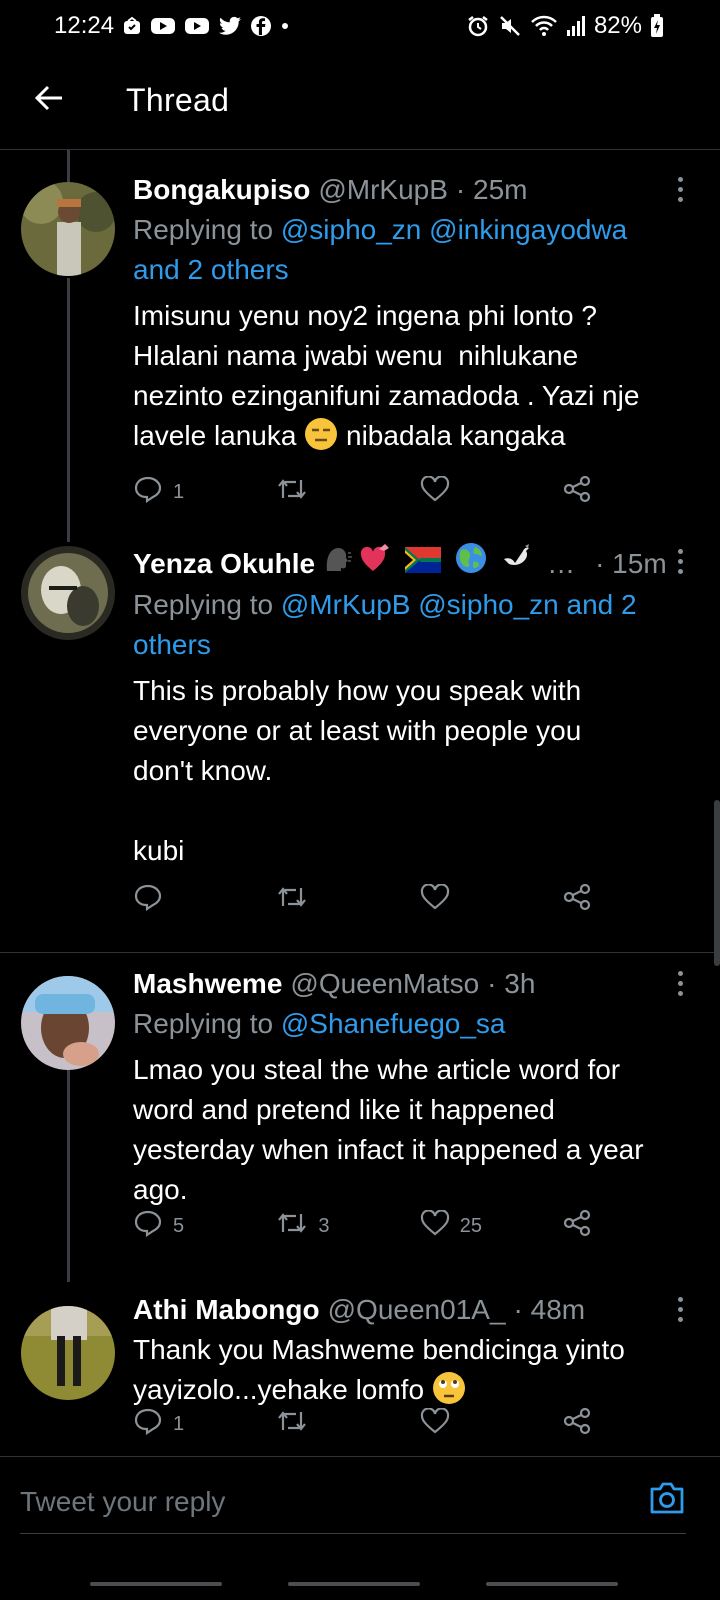 Image resolution: width=720 pixels, height=1600 pixels. What do you see at coordinates (552, 1584) in the screenshot?
I see `back-nav-button` at bounding box center [552, 1584].